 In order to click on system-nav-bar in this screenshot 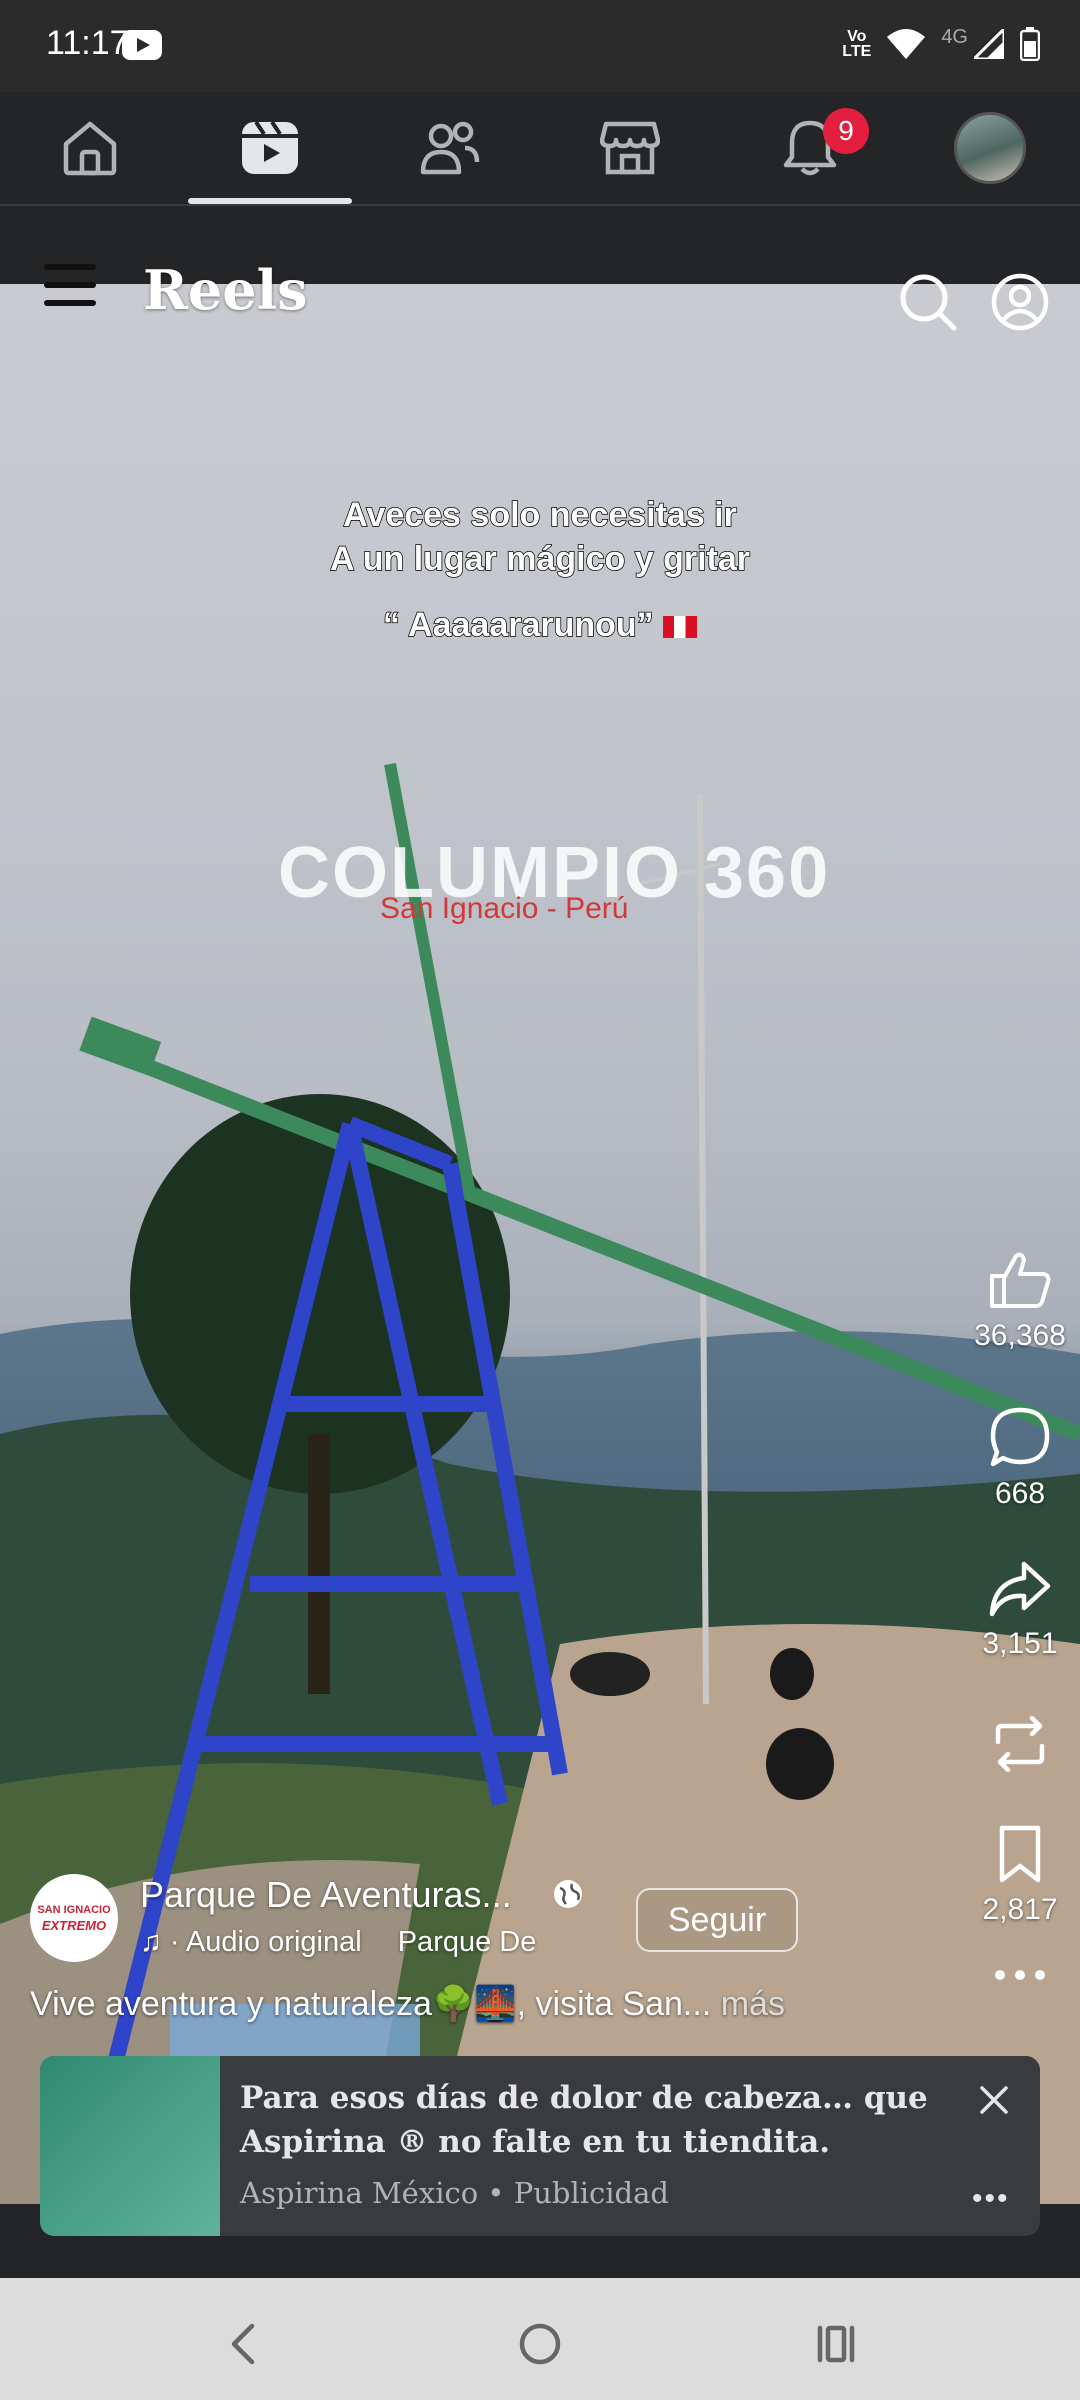, I will do `click(540, 2339)`.